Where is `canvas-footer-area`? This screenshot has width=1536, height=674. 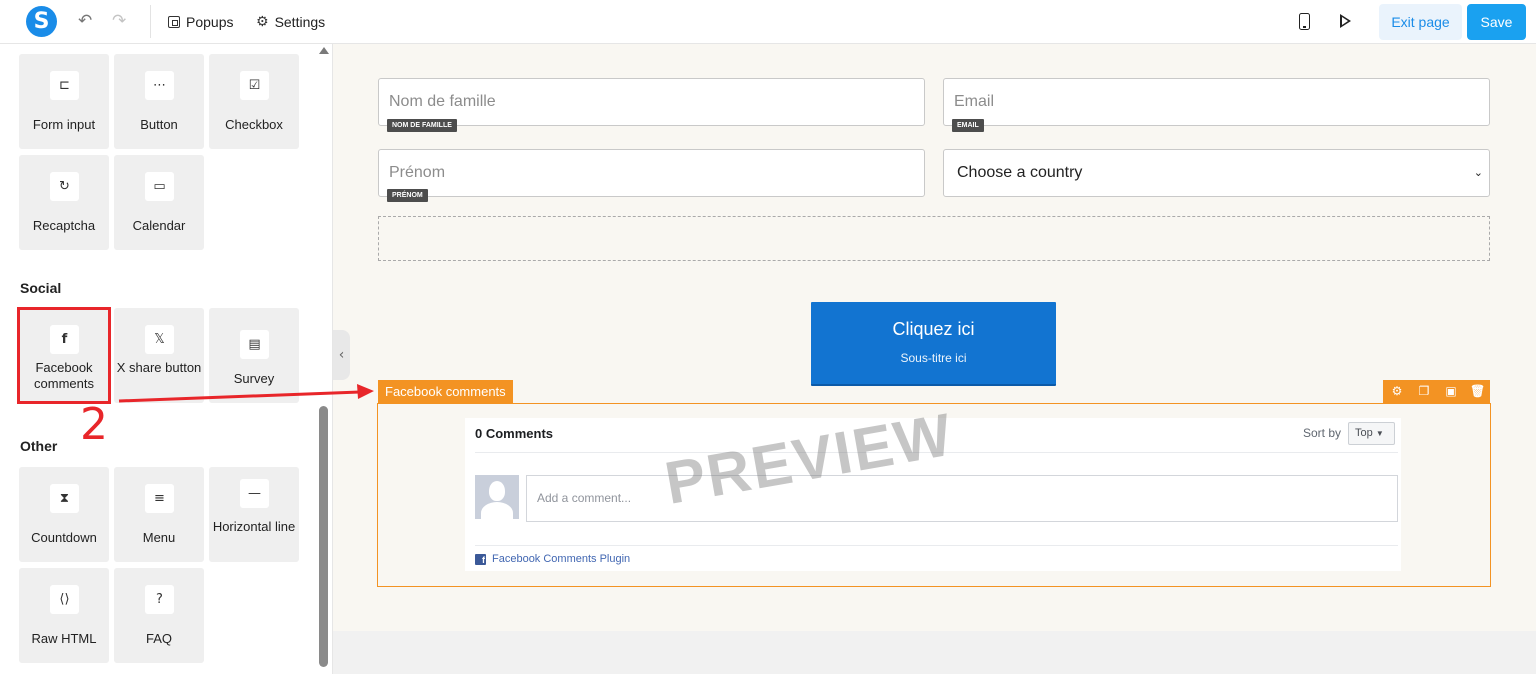 canvas-footer-area is located at coordinates (934, 652).